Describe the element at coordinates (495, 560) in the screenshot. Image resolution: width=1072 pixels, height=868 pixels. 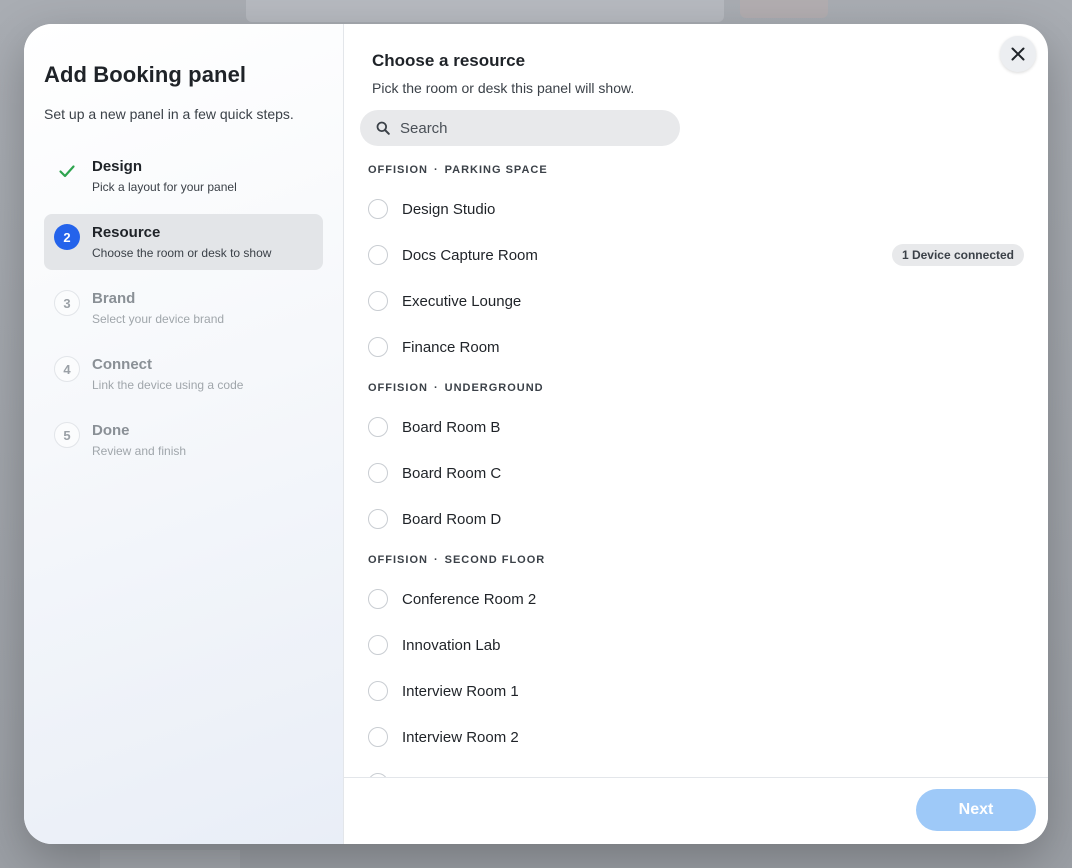
I see `group-location: SECOND FLOOR` at that location.